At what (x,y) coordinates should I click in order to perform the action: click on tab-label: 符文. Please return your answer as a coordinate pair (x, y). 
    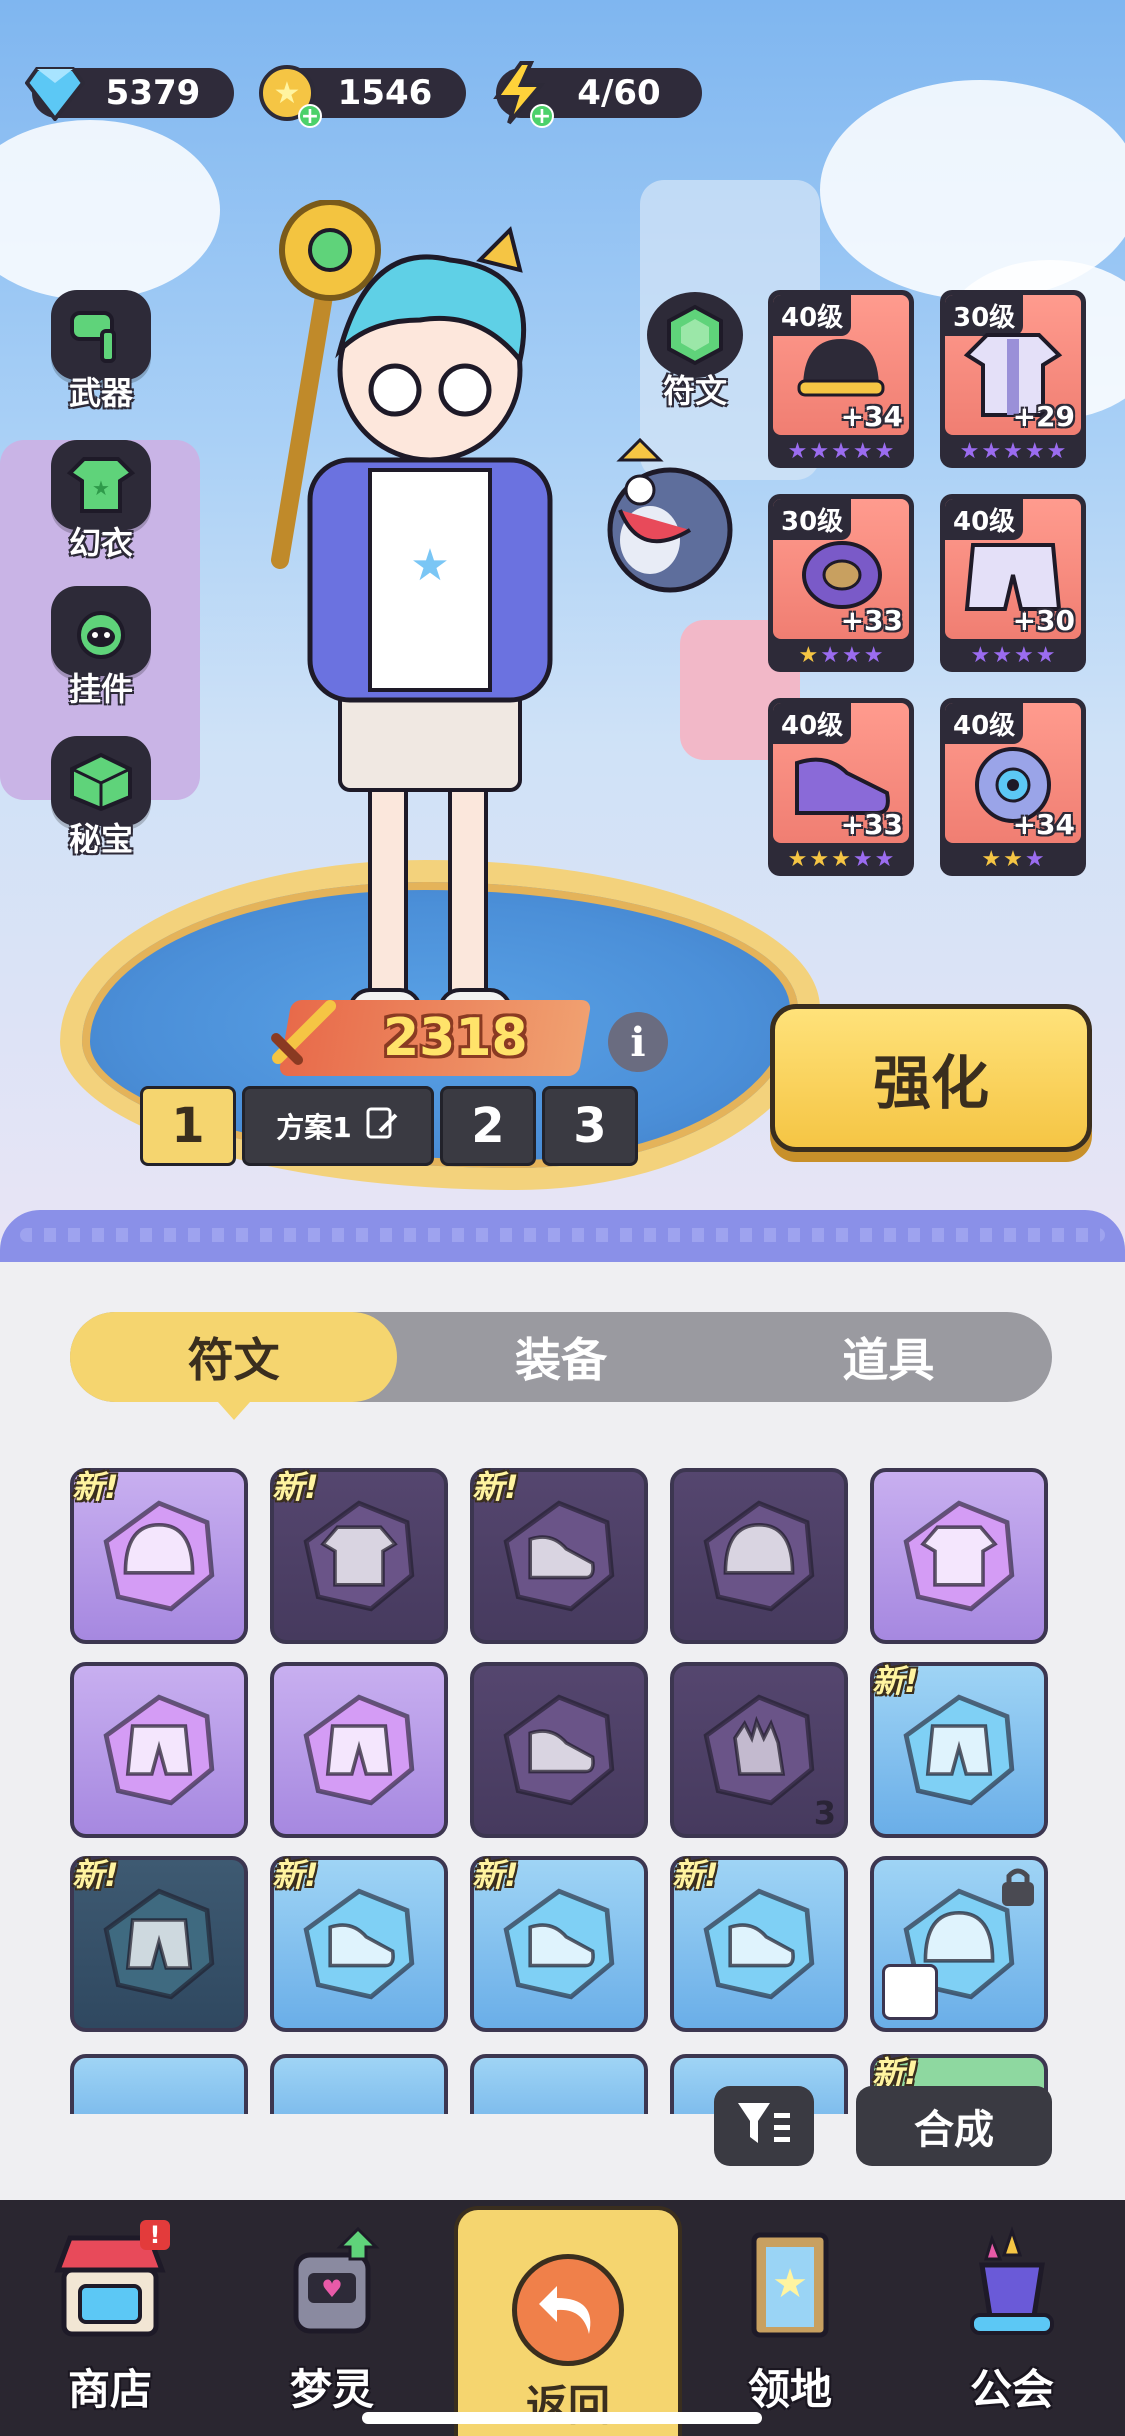
    Looking at the image, I should click on (233, 1360).